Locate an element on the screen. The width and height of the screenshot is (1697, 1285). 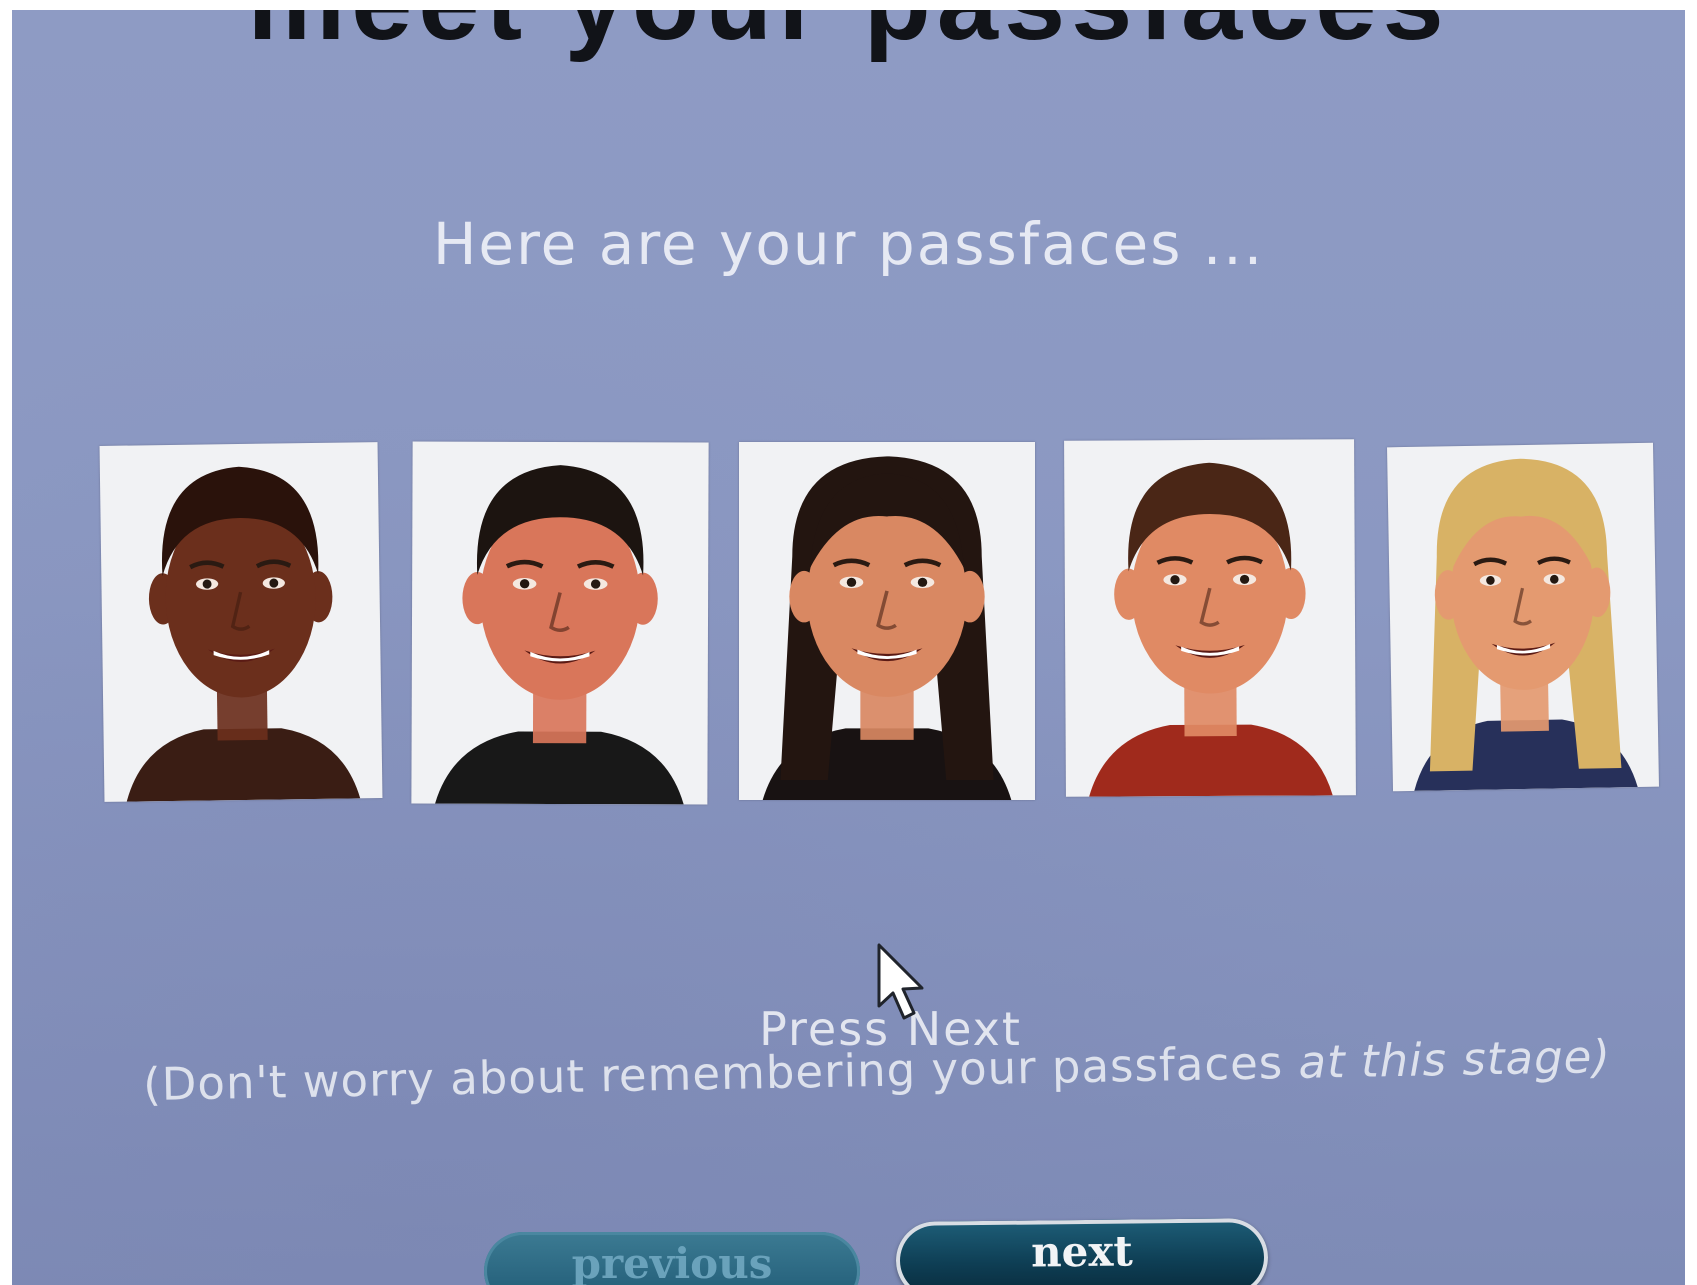
next-button: next is located at coordinates (1082, 1251).